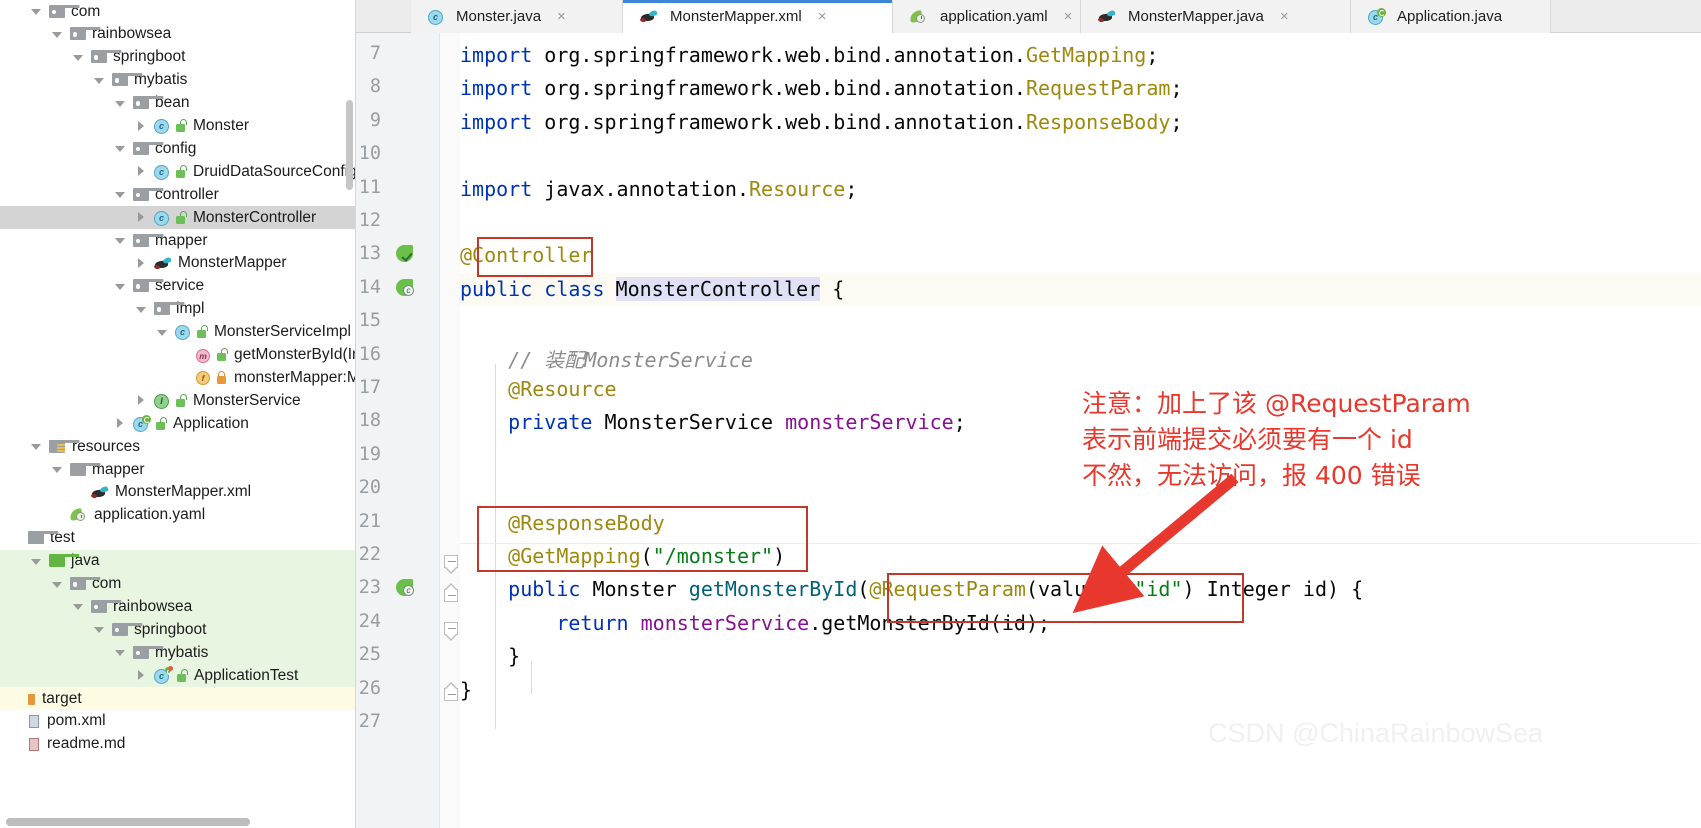 Image resolution: width=1701 pixels, height=828 pixels. I want to click on tree-item-monstermapper-m: f monsterMapper:M, so click(177, 377).